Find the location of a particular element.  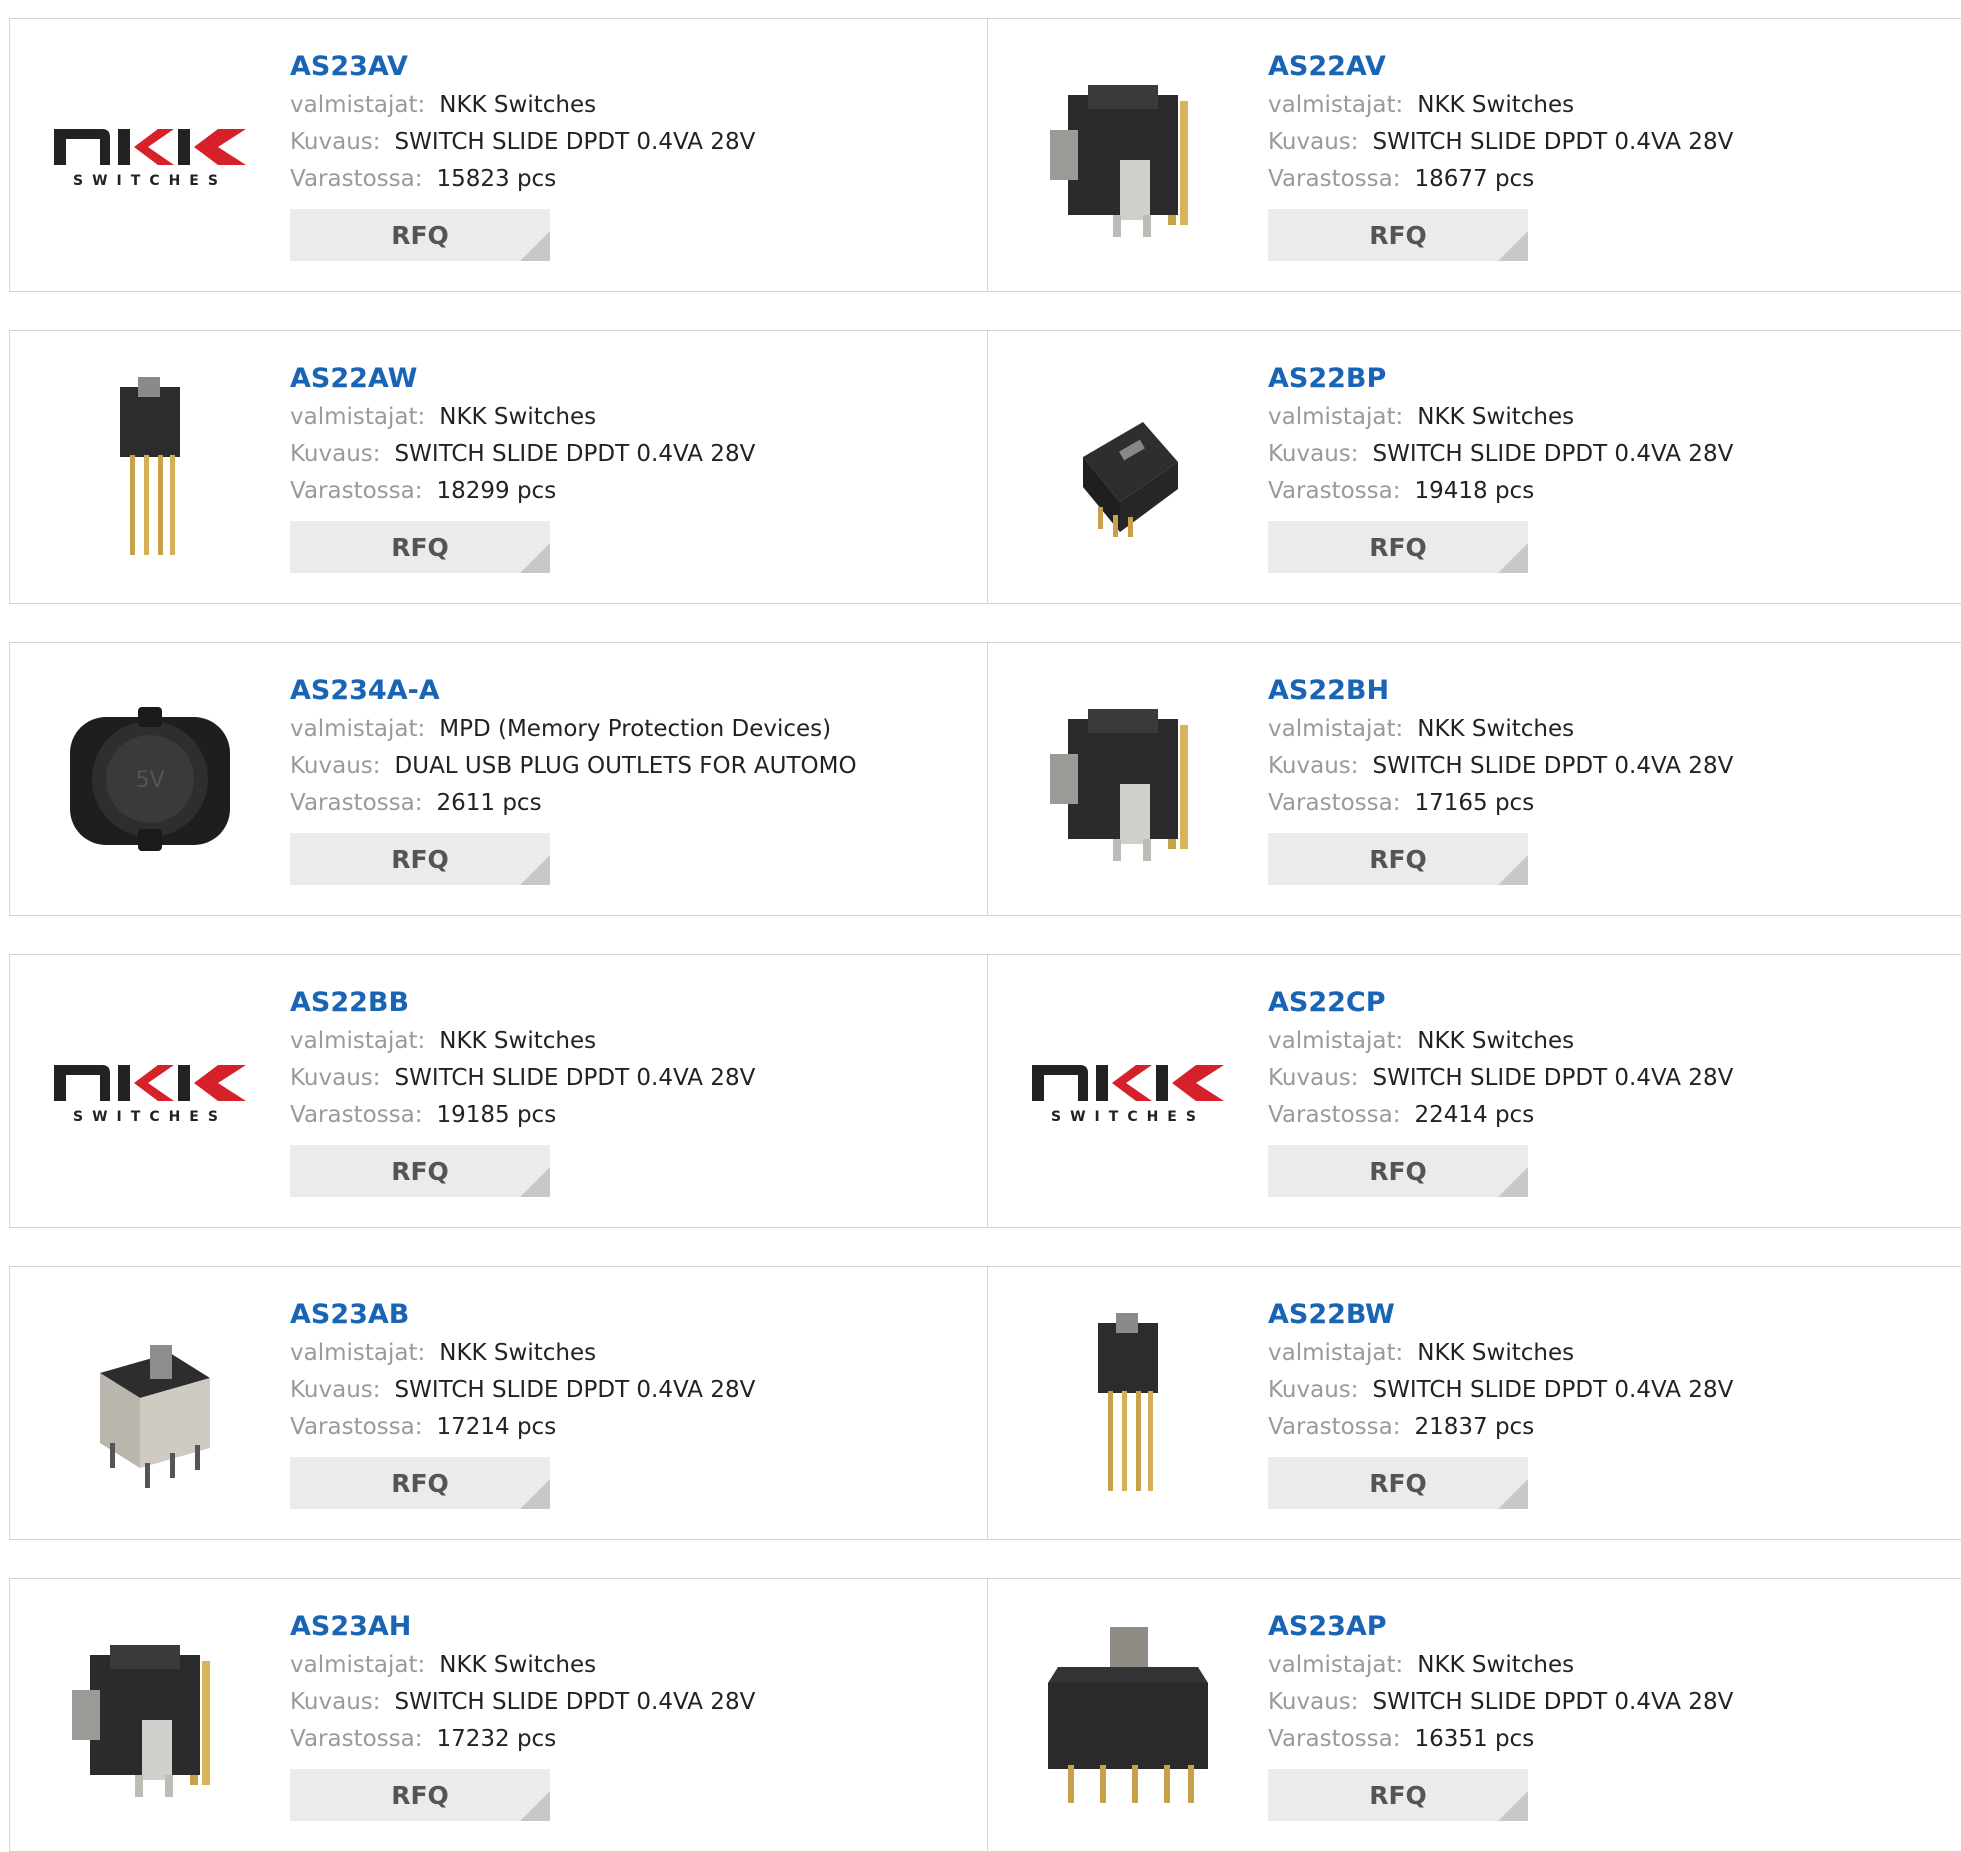

stock-value: 22414 pcs is located at coordinates (1474, 1115).